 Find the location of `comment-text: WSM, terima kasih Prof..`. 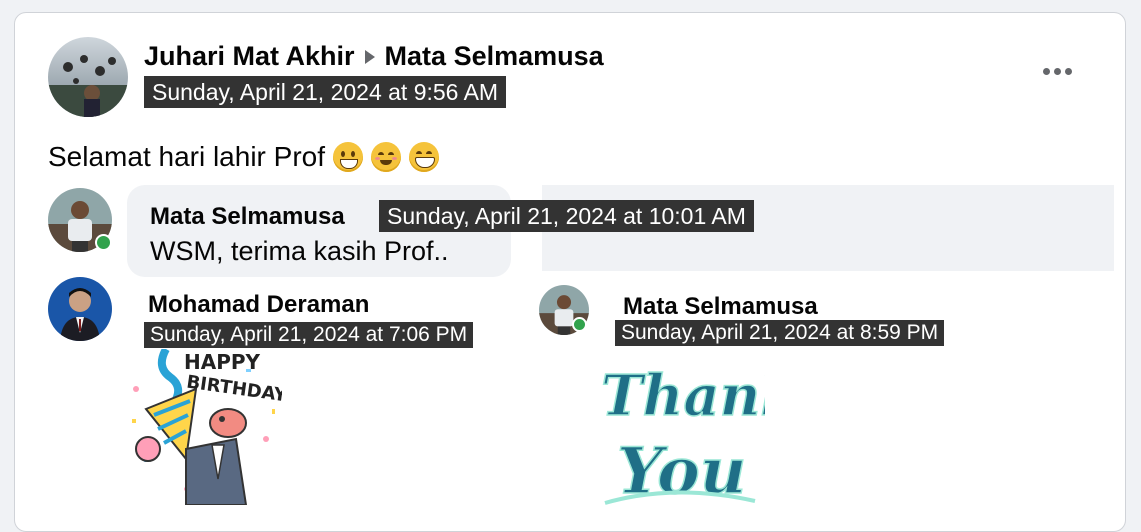

comment-text: WSM, terima kasih Prof.. is located at coordinates (299, 251).